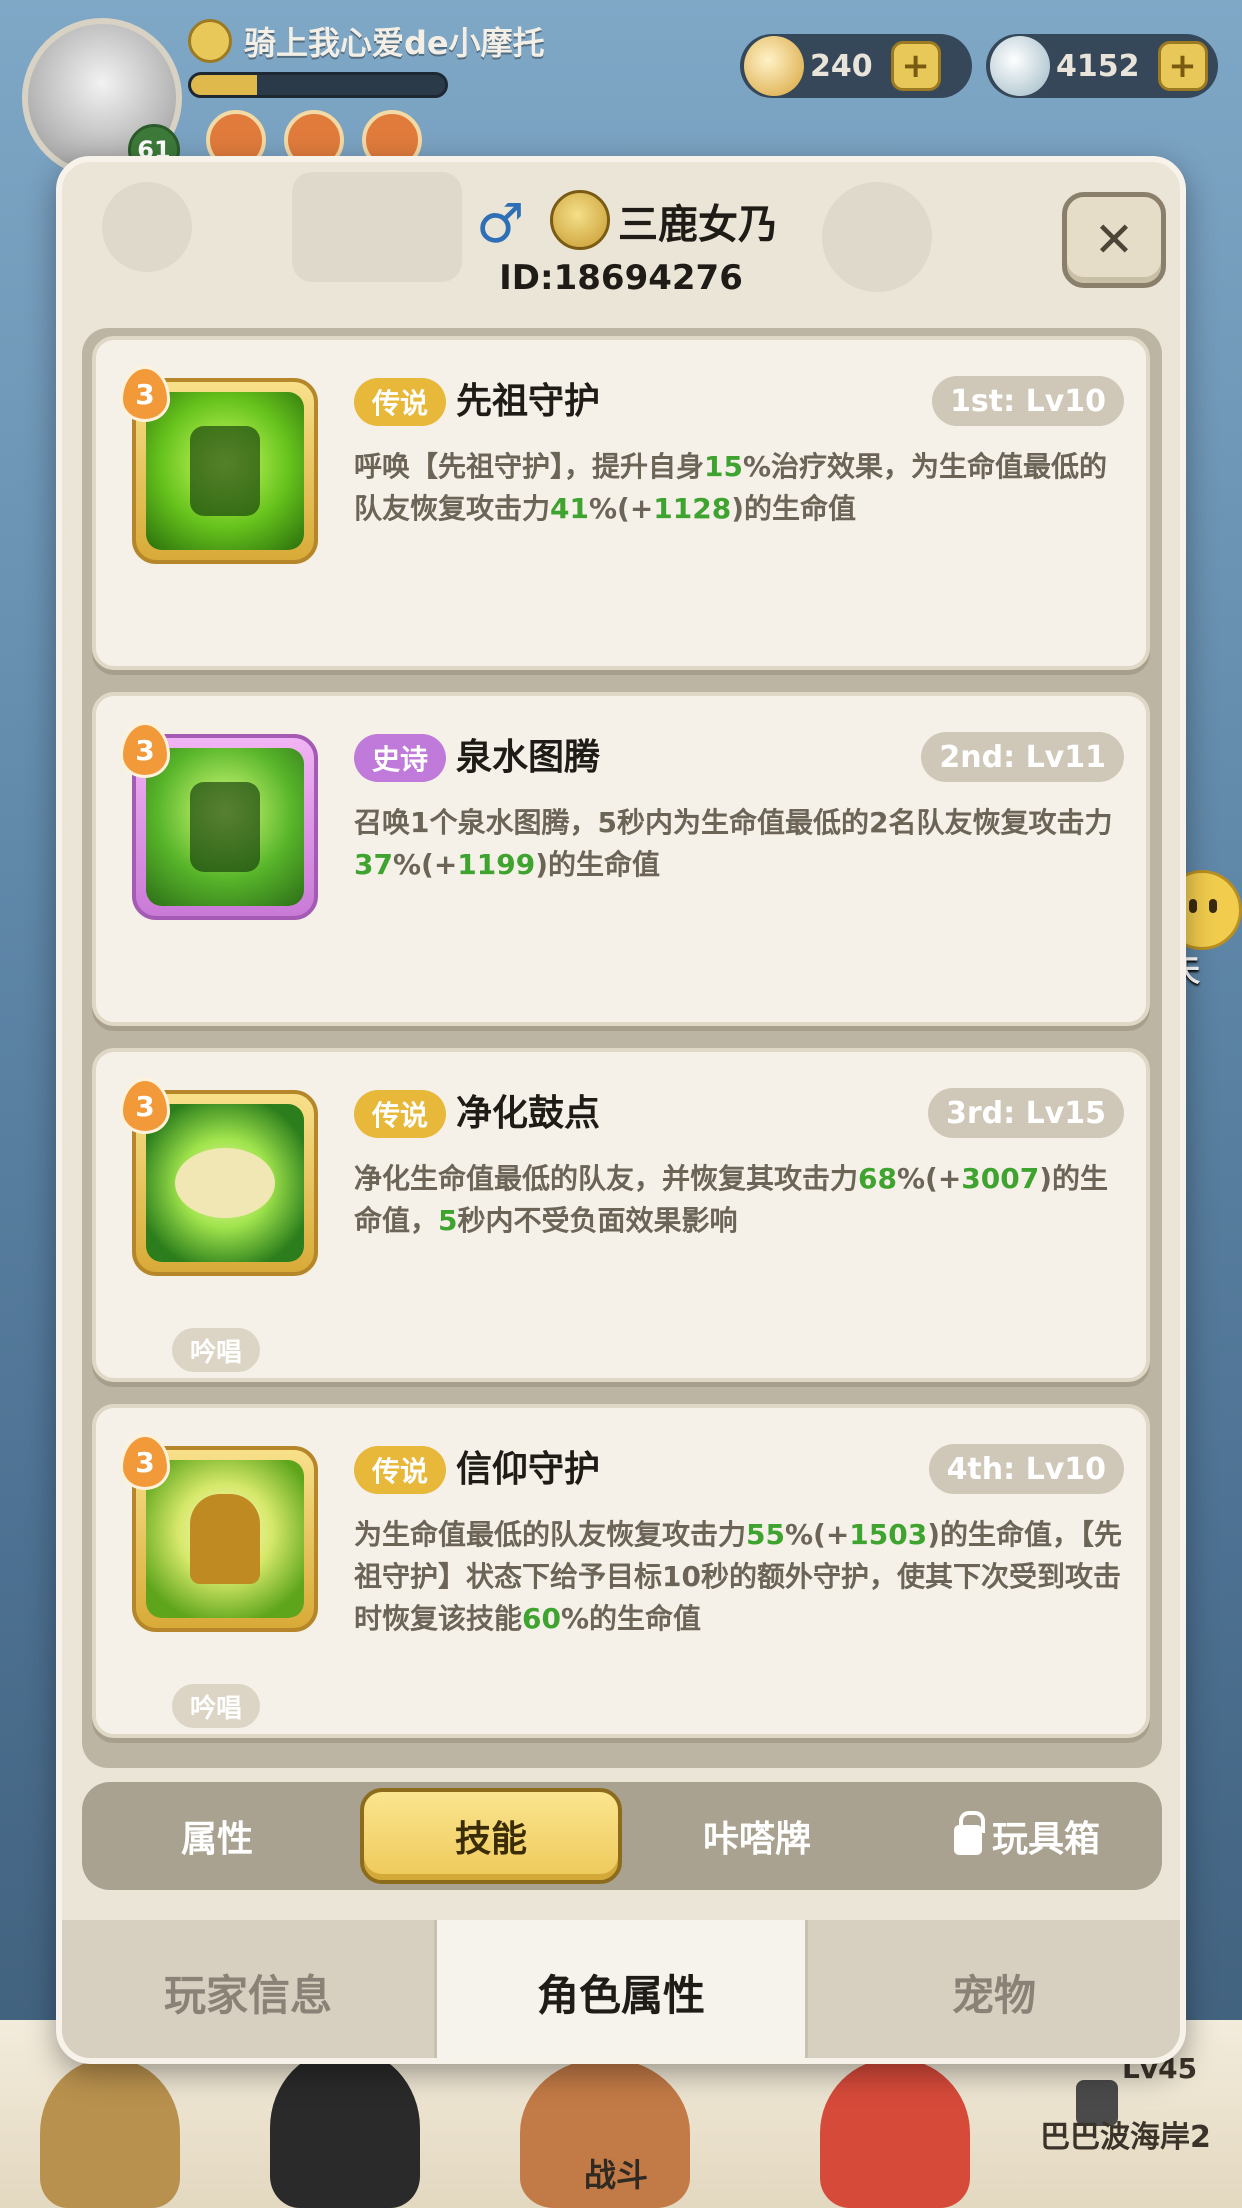  I want to click on player-name-row: 骑上我心爱de小摩托, so click(366, 41).